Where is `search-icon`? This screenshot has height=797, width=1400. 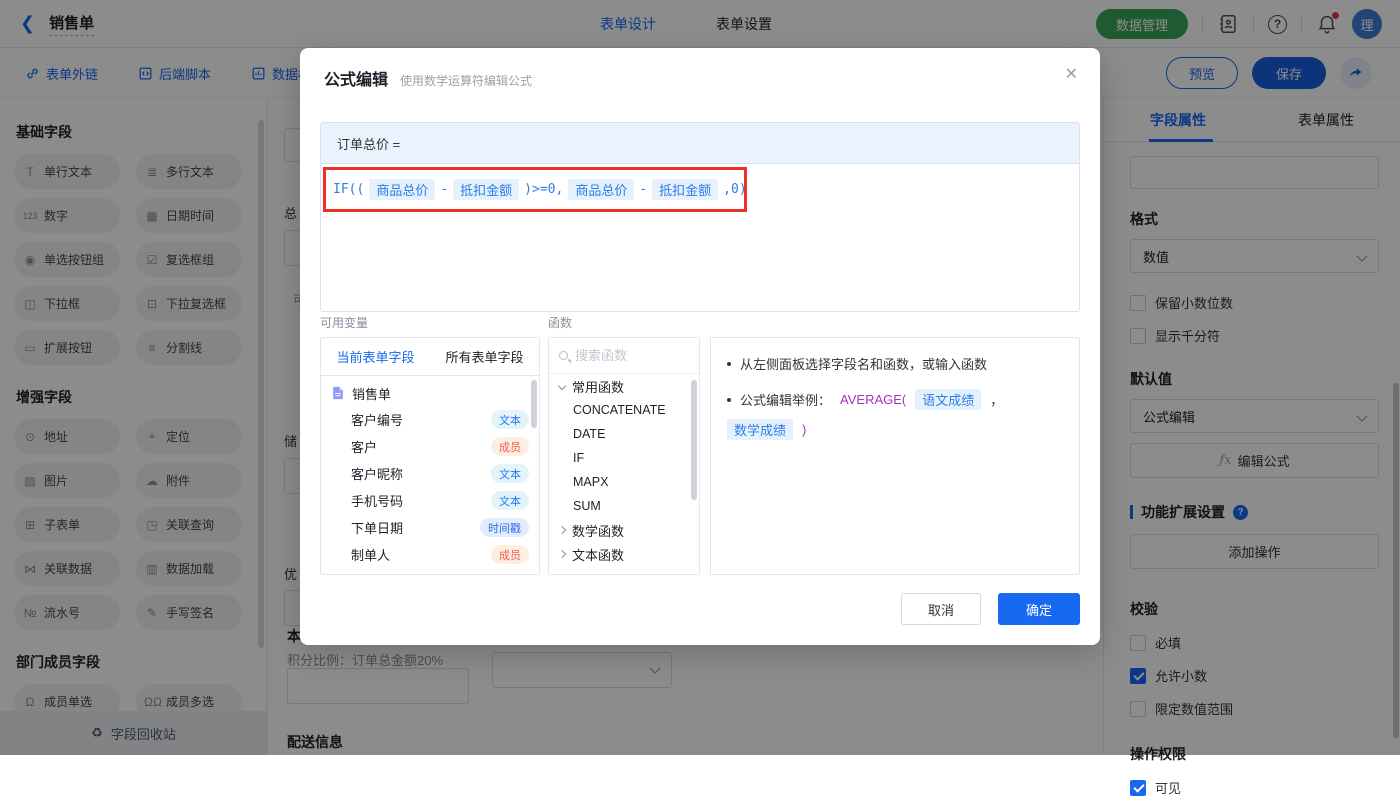
search-icon is located at coordinates (563, 355).